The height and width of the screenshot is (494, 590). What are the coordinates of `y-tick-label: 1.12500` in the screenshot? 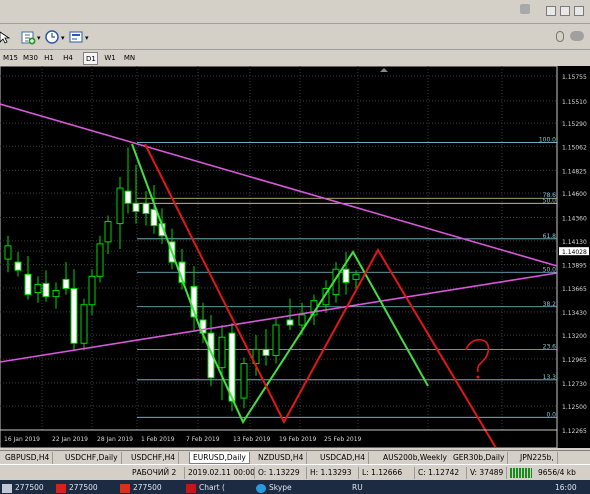 It's located at (574, 407).